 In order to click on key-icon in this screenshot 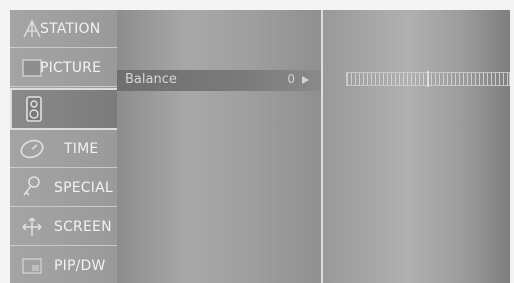, I will do `click(32, 188)`.